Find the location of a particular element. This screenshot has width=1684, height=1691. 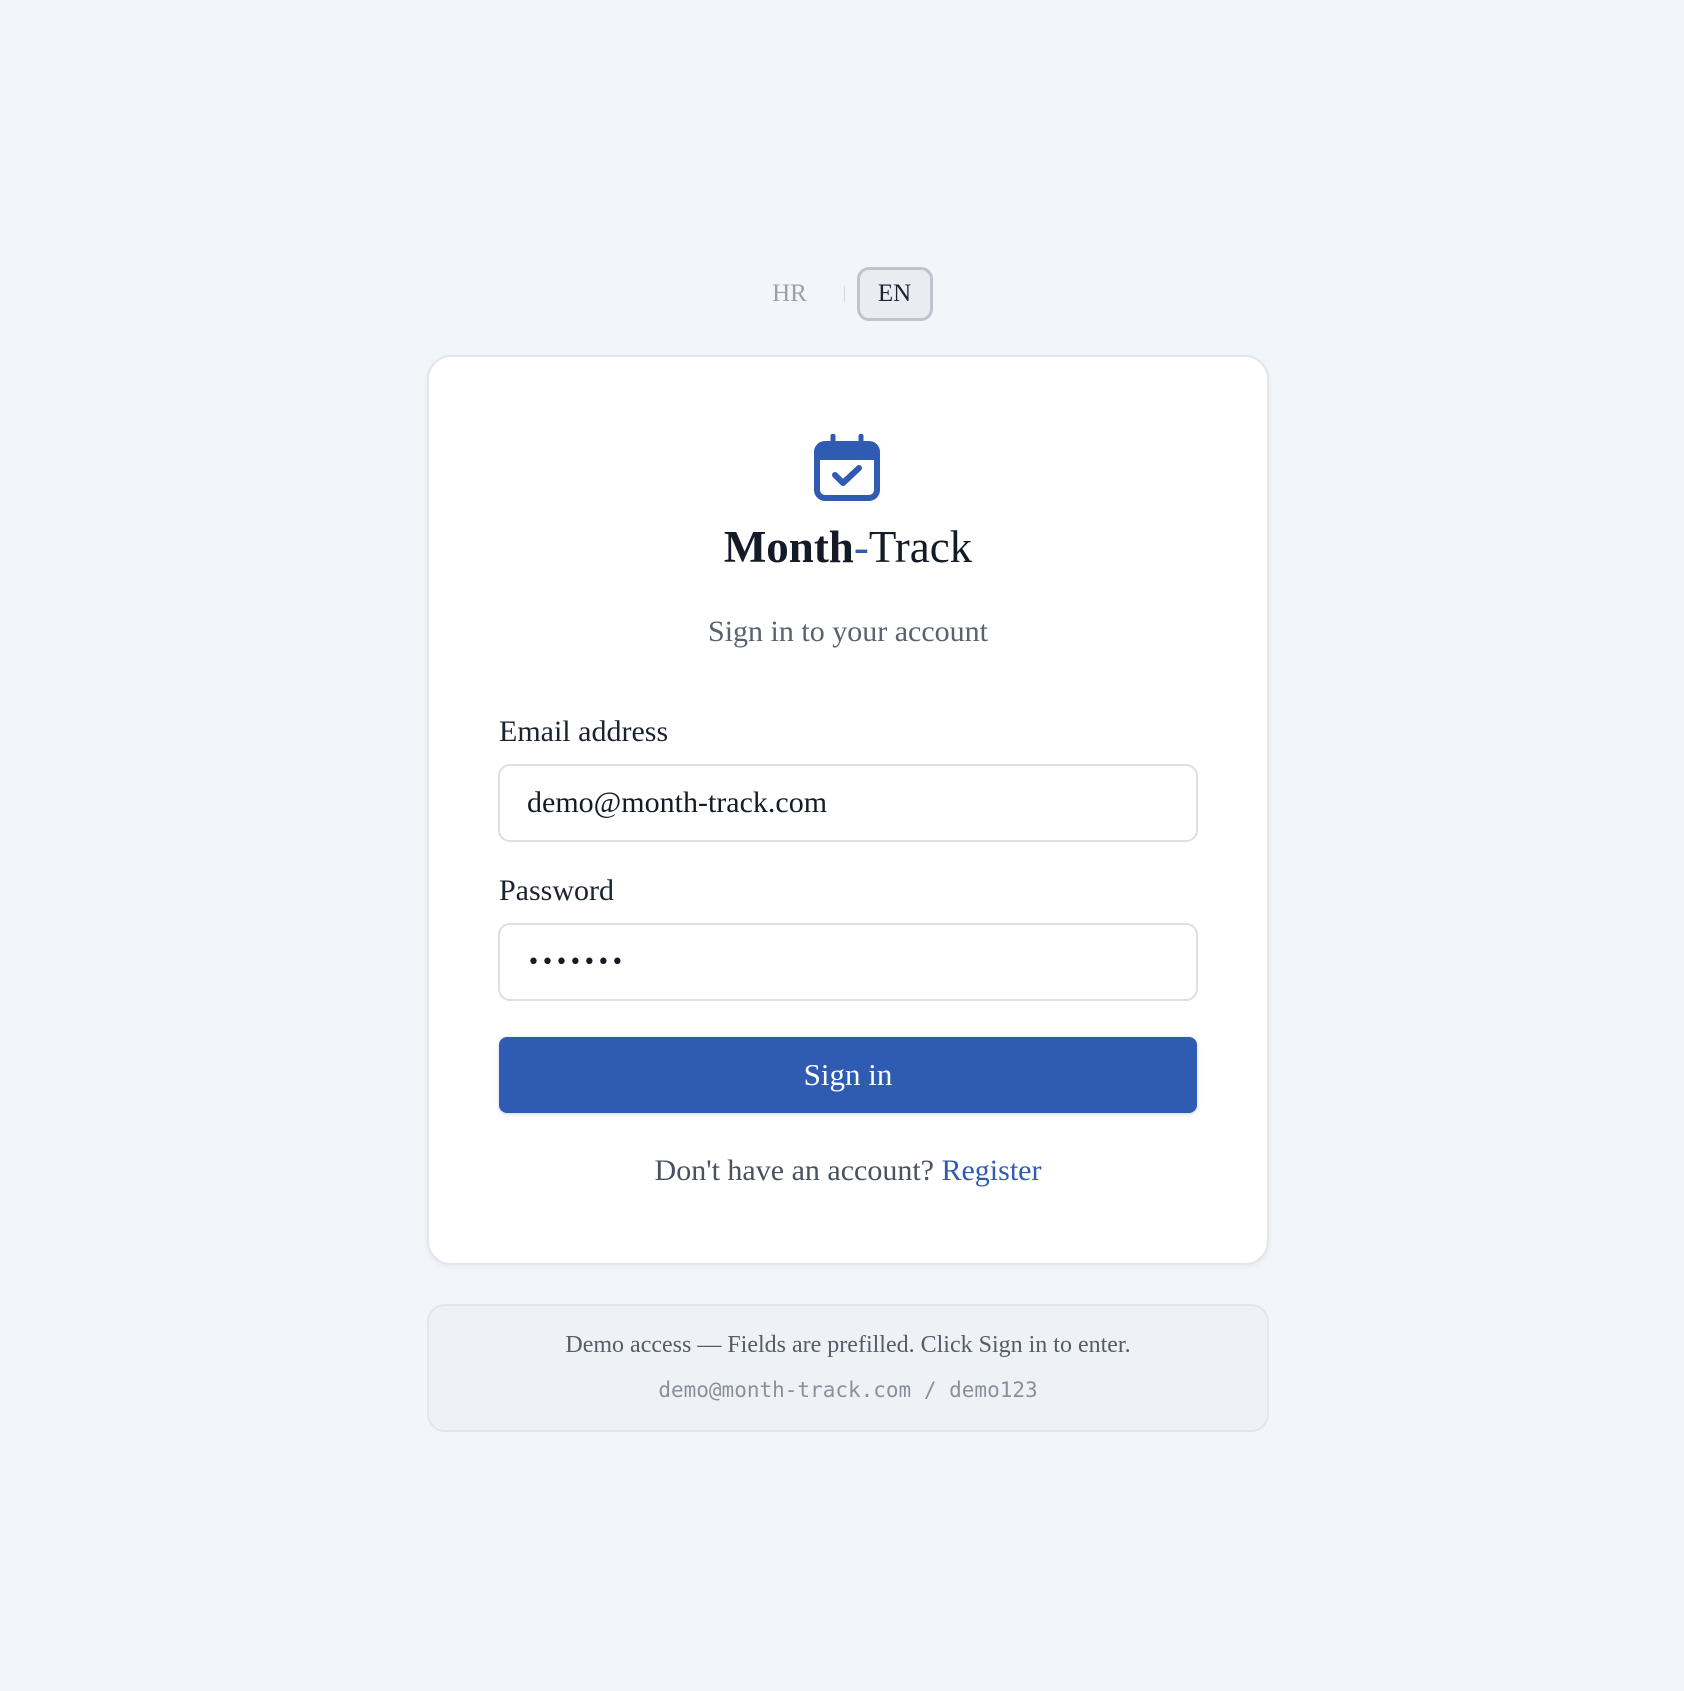

language-switcher: HR EN is located at coordinates (842, 293).